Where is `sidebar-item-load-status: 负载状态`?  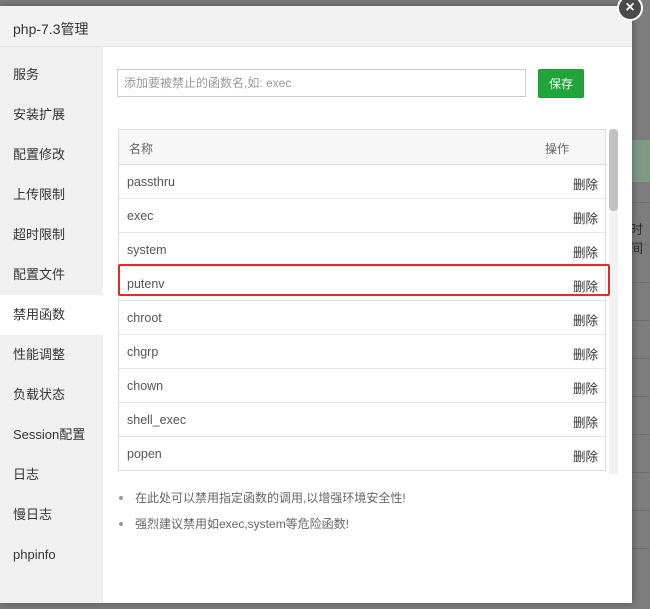
sidebar-item-load-status: 负载状态 is located at coordinates (51, 395).